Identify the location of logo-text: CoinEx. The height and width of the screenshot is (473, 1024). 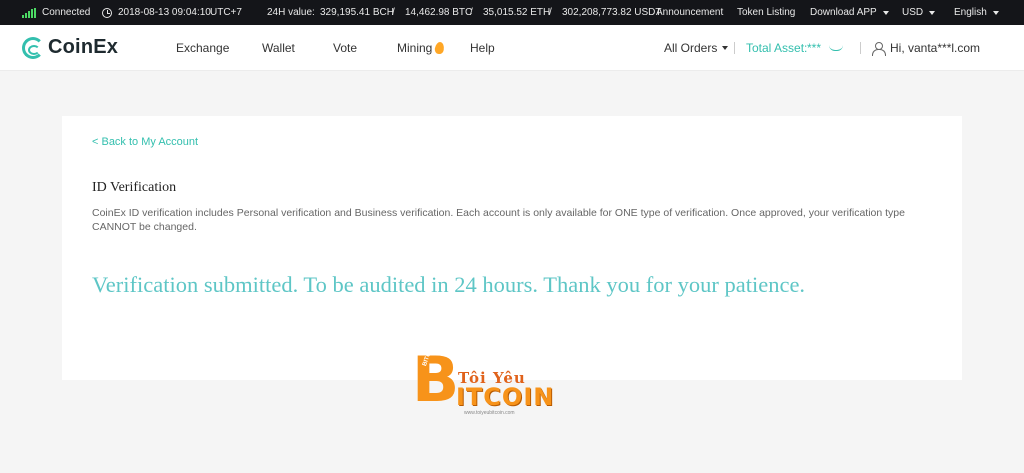
(83, 47).